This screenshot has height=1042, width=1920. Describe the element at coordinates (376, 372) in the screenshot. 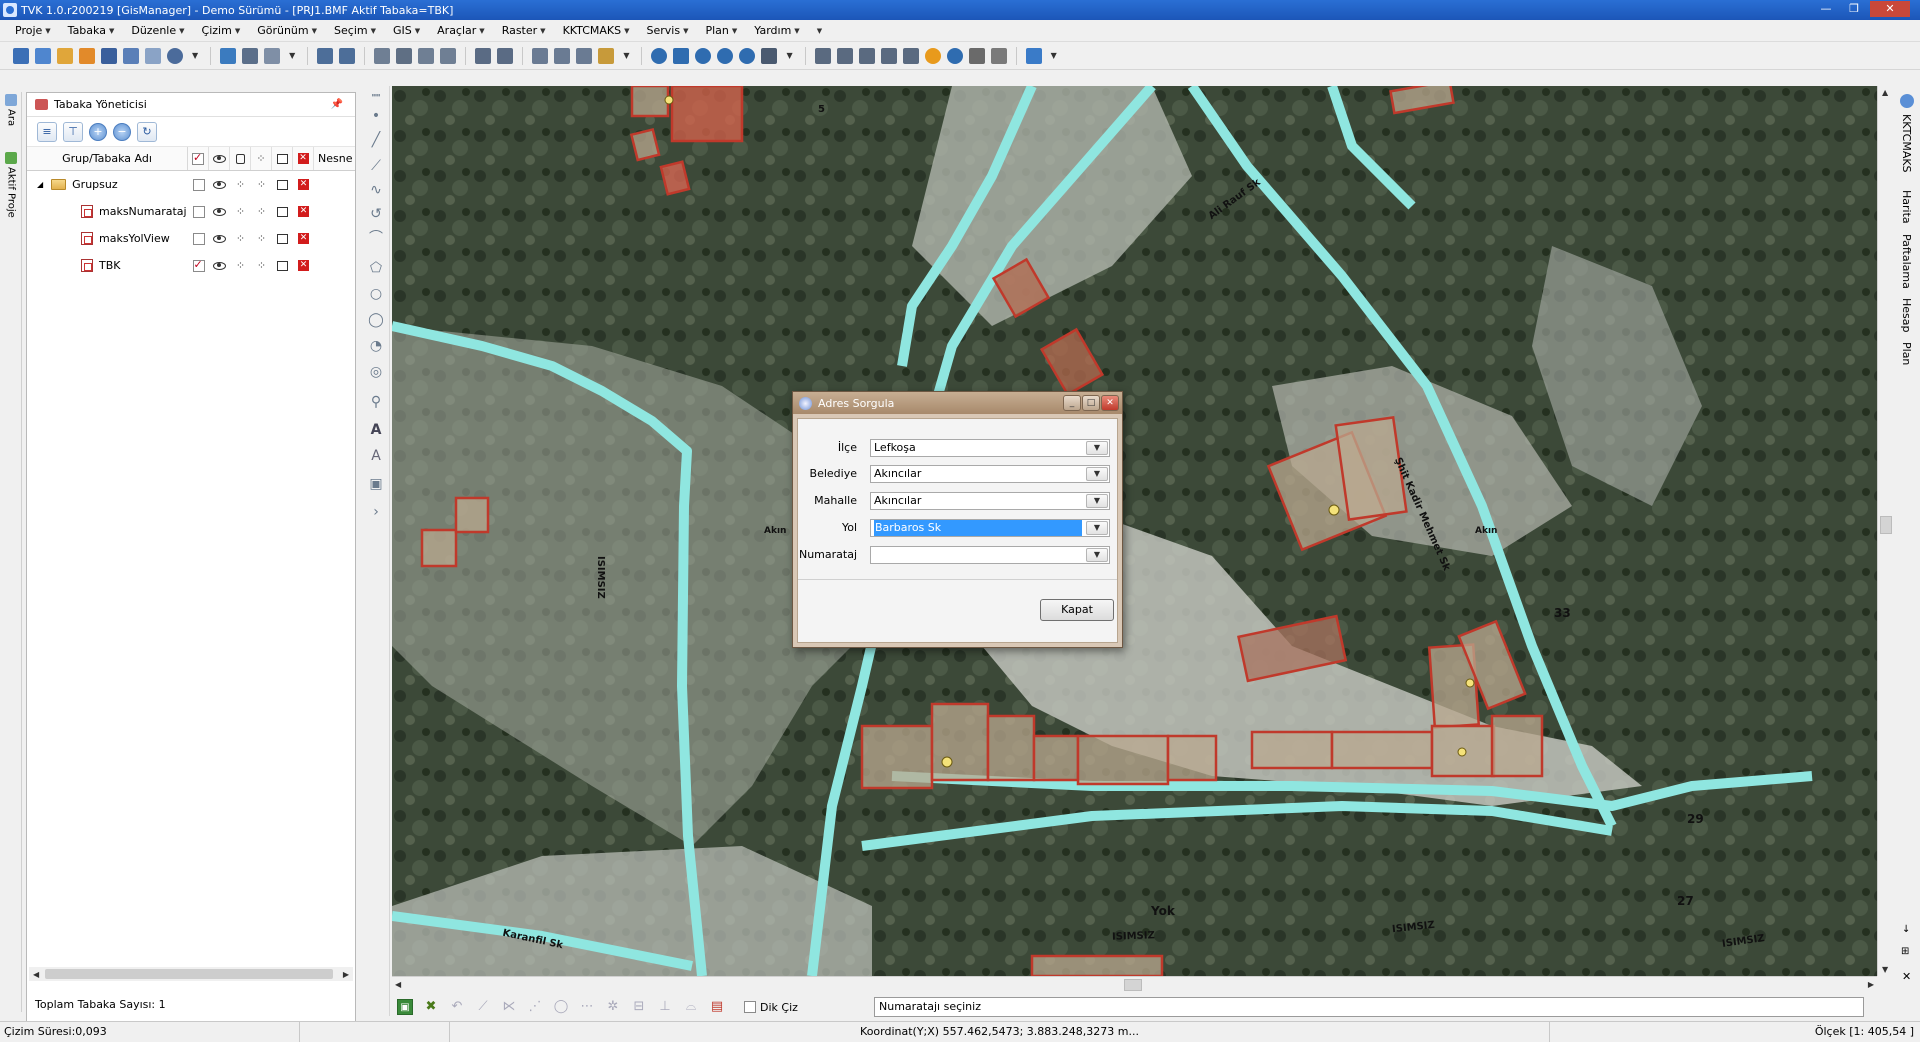

I see `ellipse-icon: ◎` at that location.